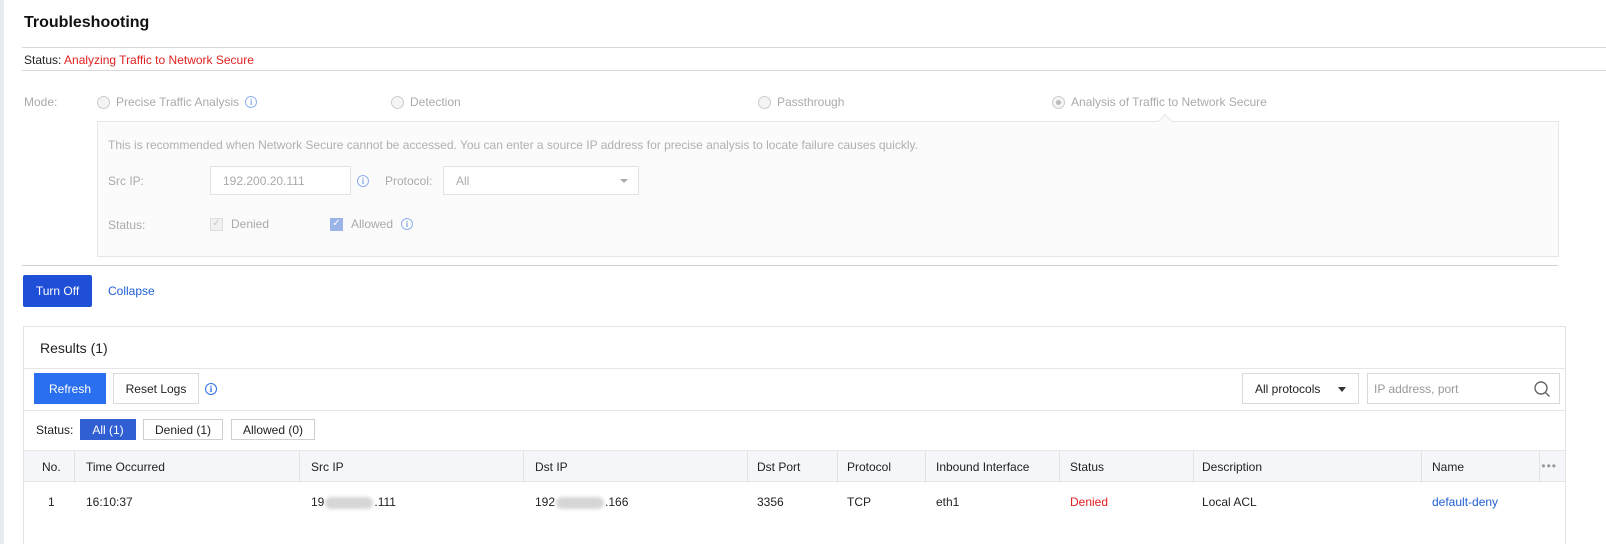  Describe the element at coordinates (385, 502) in the screenshot. I see `src-ip-suffix: .111` at that location.